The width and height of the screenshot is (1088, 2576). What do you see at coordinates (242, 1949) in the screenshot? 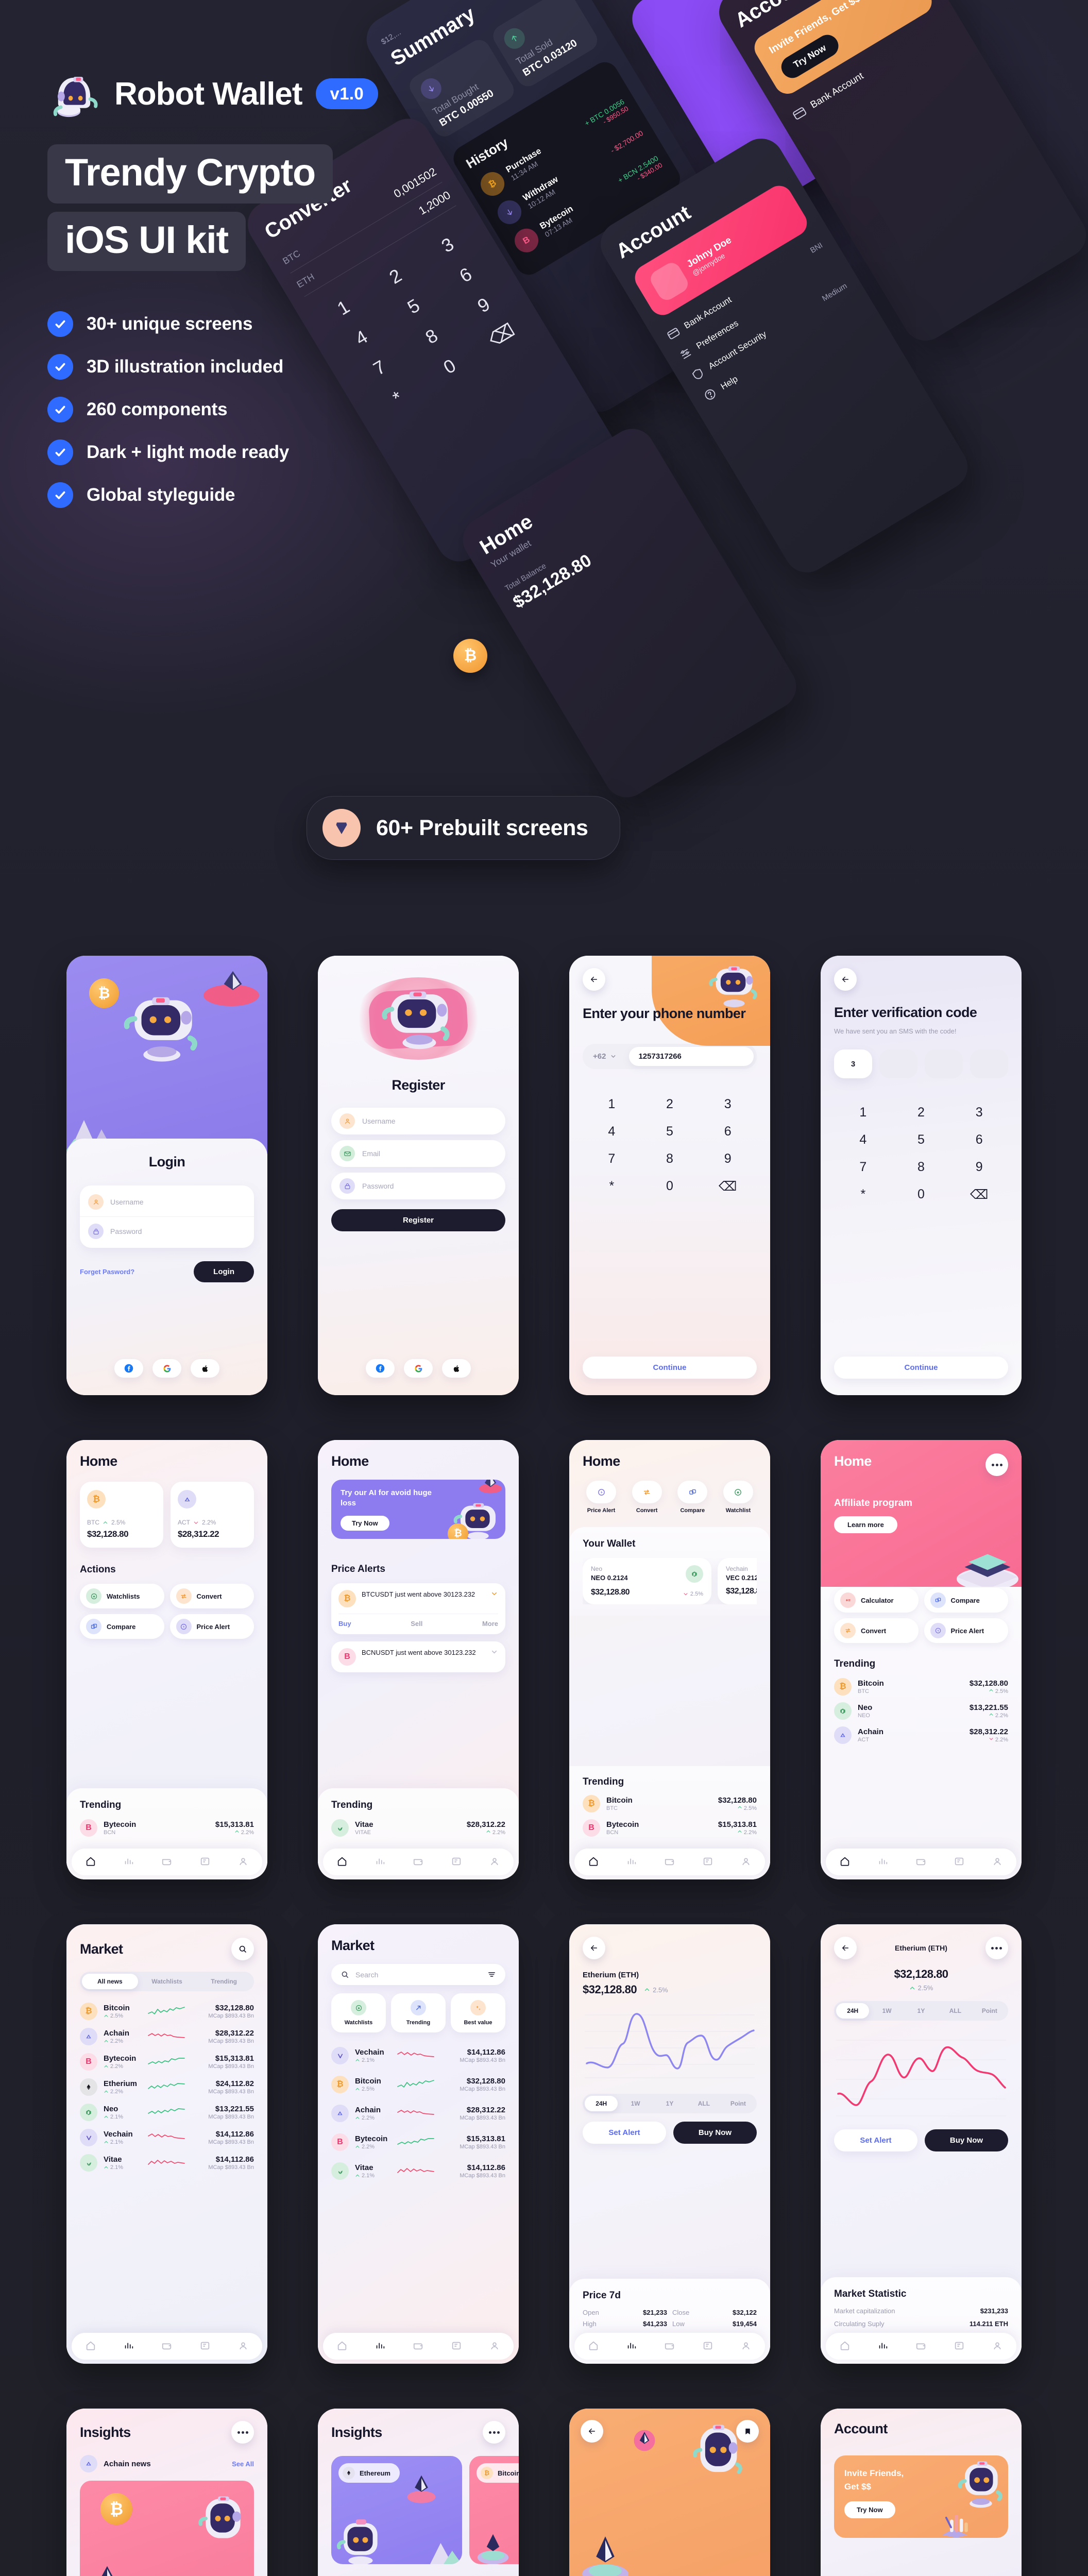
I see `search-button` at bounding box center [242, 1949].